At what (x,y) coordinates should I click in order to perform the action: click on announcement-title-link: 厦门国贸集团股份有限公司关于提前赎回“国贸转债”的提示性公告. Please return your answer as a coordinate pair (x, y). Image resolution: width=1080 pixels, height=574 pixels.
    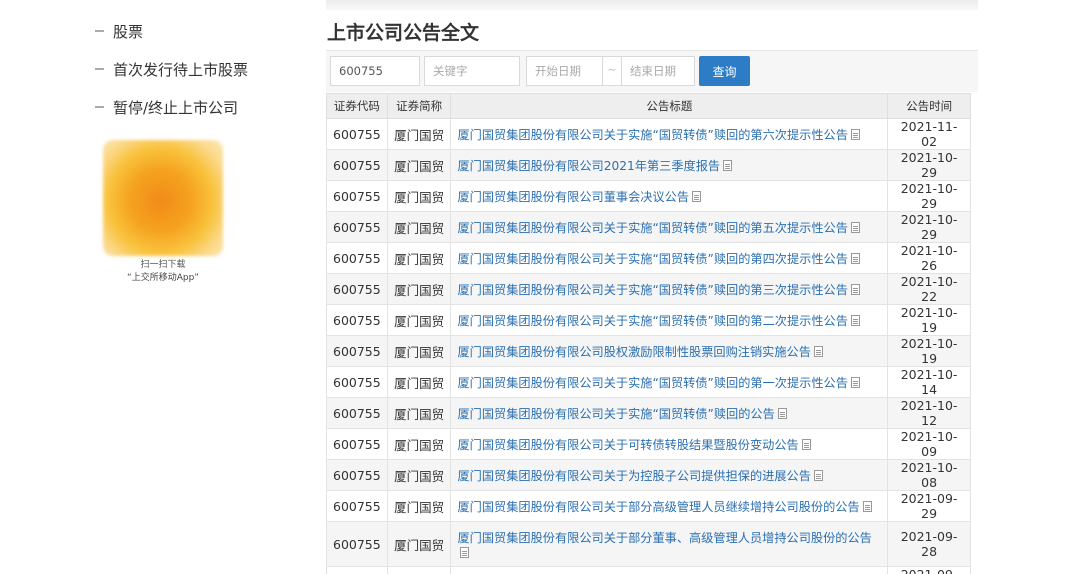
    Looking at the image, I should click on (669, 570).